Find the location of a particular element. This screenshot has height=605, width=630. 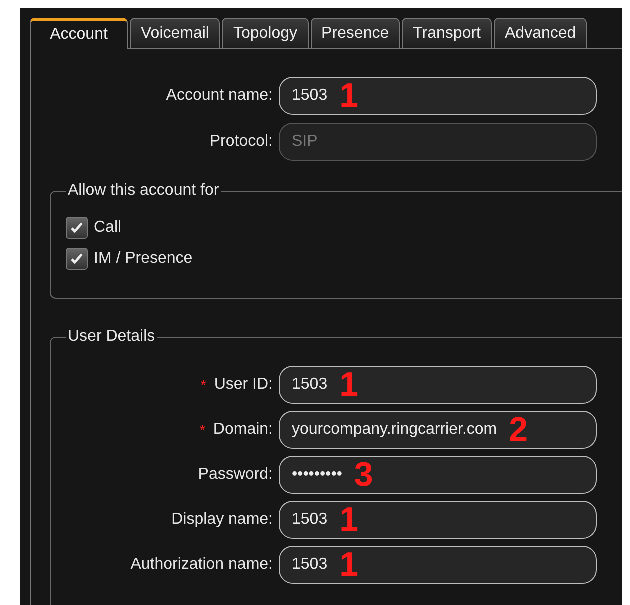

field-label: User ID: is located at coordinates (243, 385).